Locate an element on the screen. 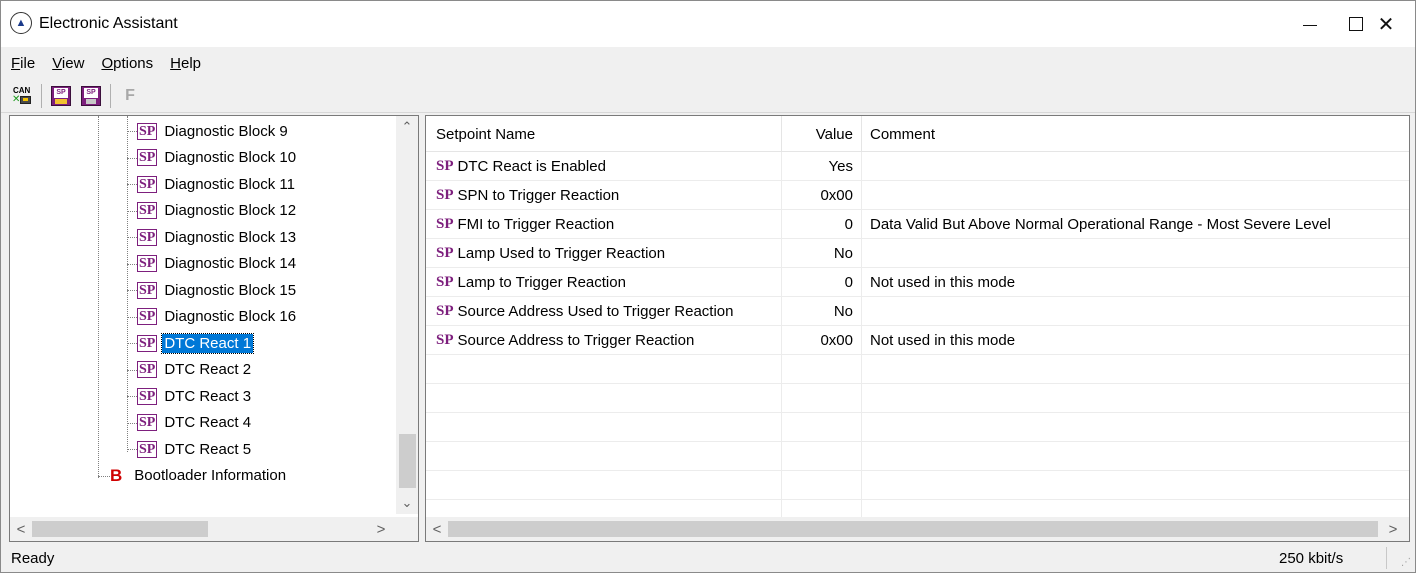 This screenshot has height=573, width=1416. tree-horizontal-scroll-thumb is located at coordinates (120, 529).